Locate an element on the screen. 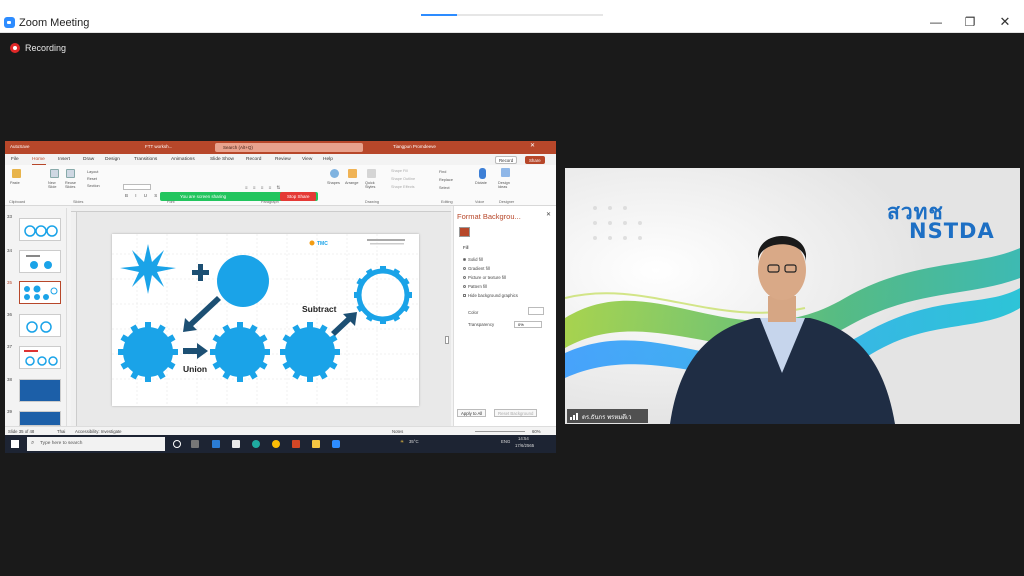 The width and height of the screenshot is (1024, 576). slide-number: 39 is located at coordinates (10, 411).